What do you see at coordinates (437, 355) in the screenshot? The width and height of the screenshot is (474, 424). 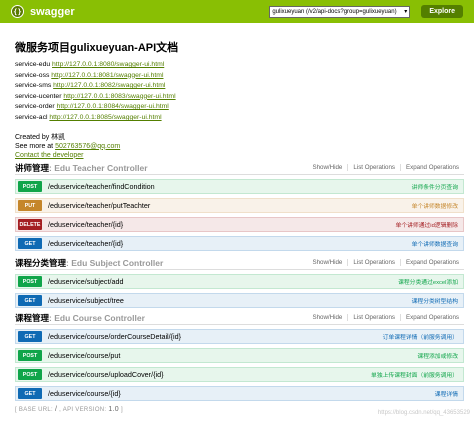 I see `operation-summary: 课程添加或修改` at bounding box center [437, 355].